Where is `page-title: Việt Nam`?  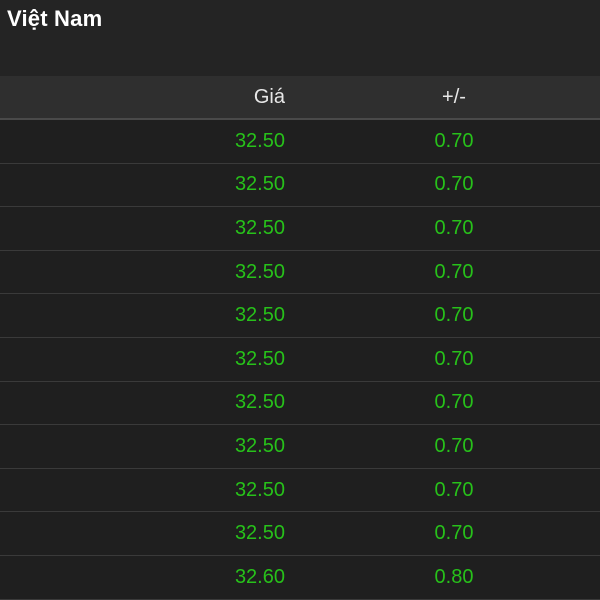
page-title: Việt Nam is located at coordinates (55, 18).